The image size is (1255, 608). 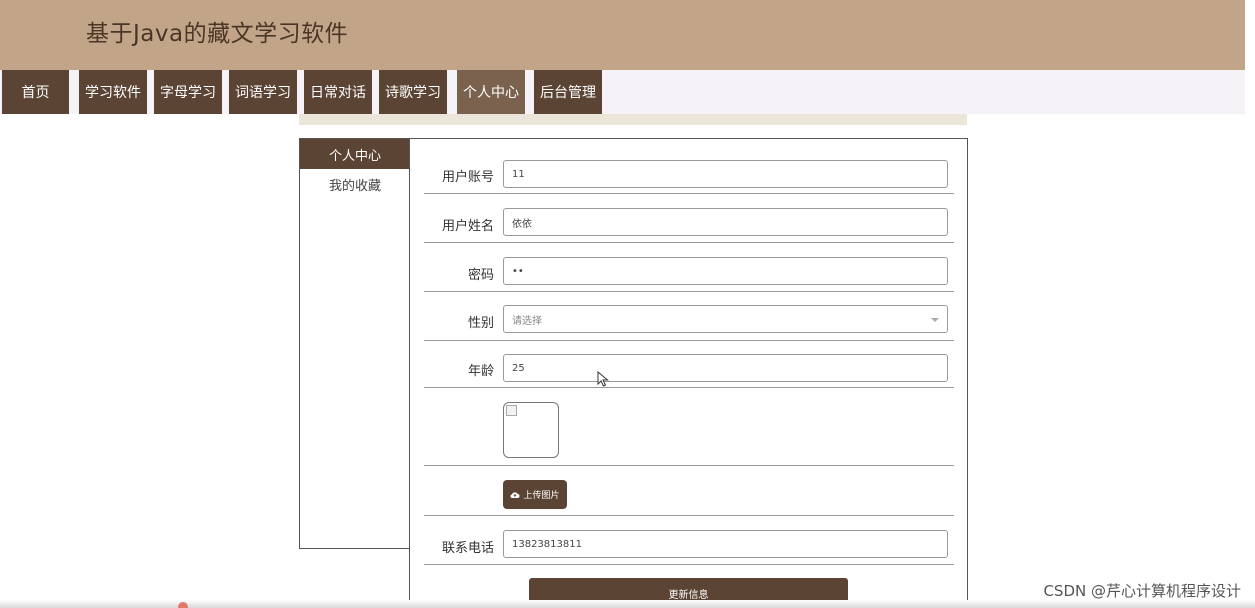 I want to click on gender-label: 性别, so click(x=480, y=323).